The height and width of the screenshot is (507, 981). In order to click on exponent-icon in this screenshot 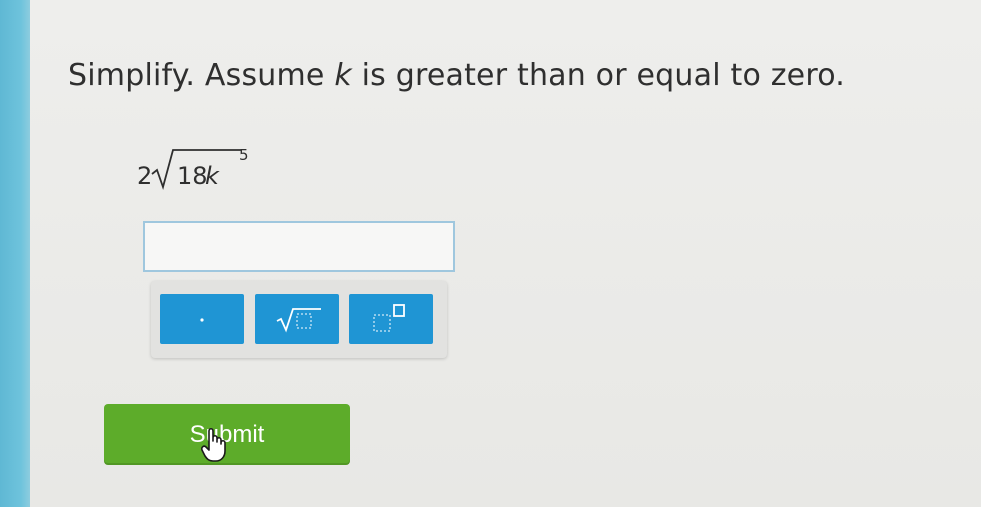, I will do `click(391, 319)`.